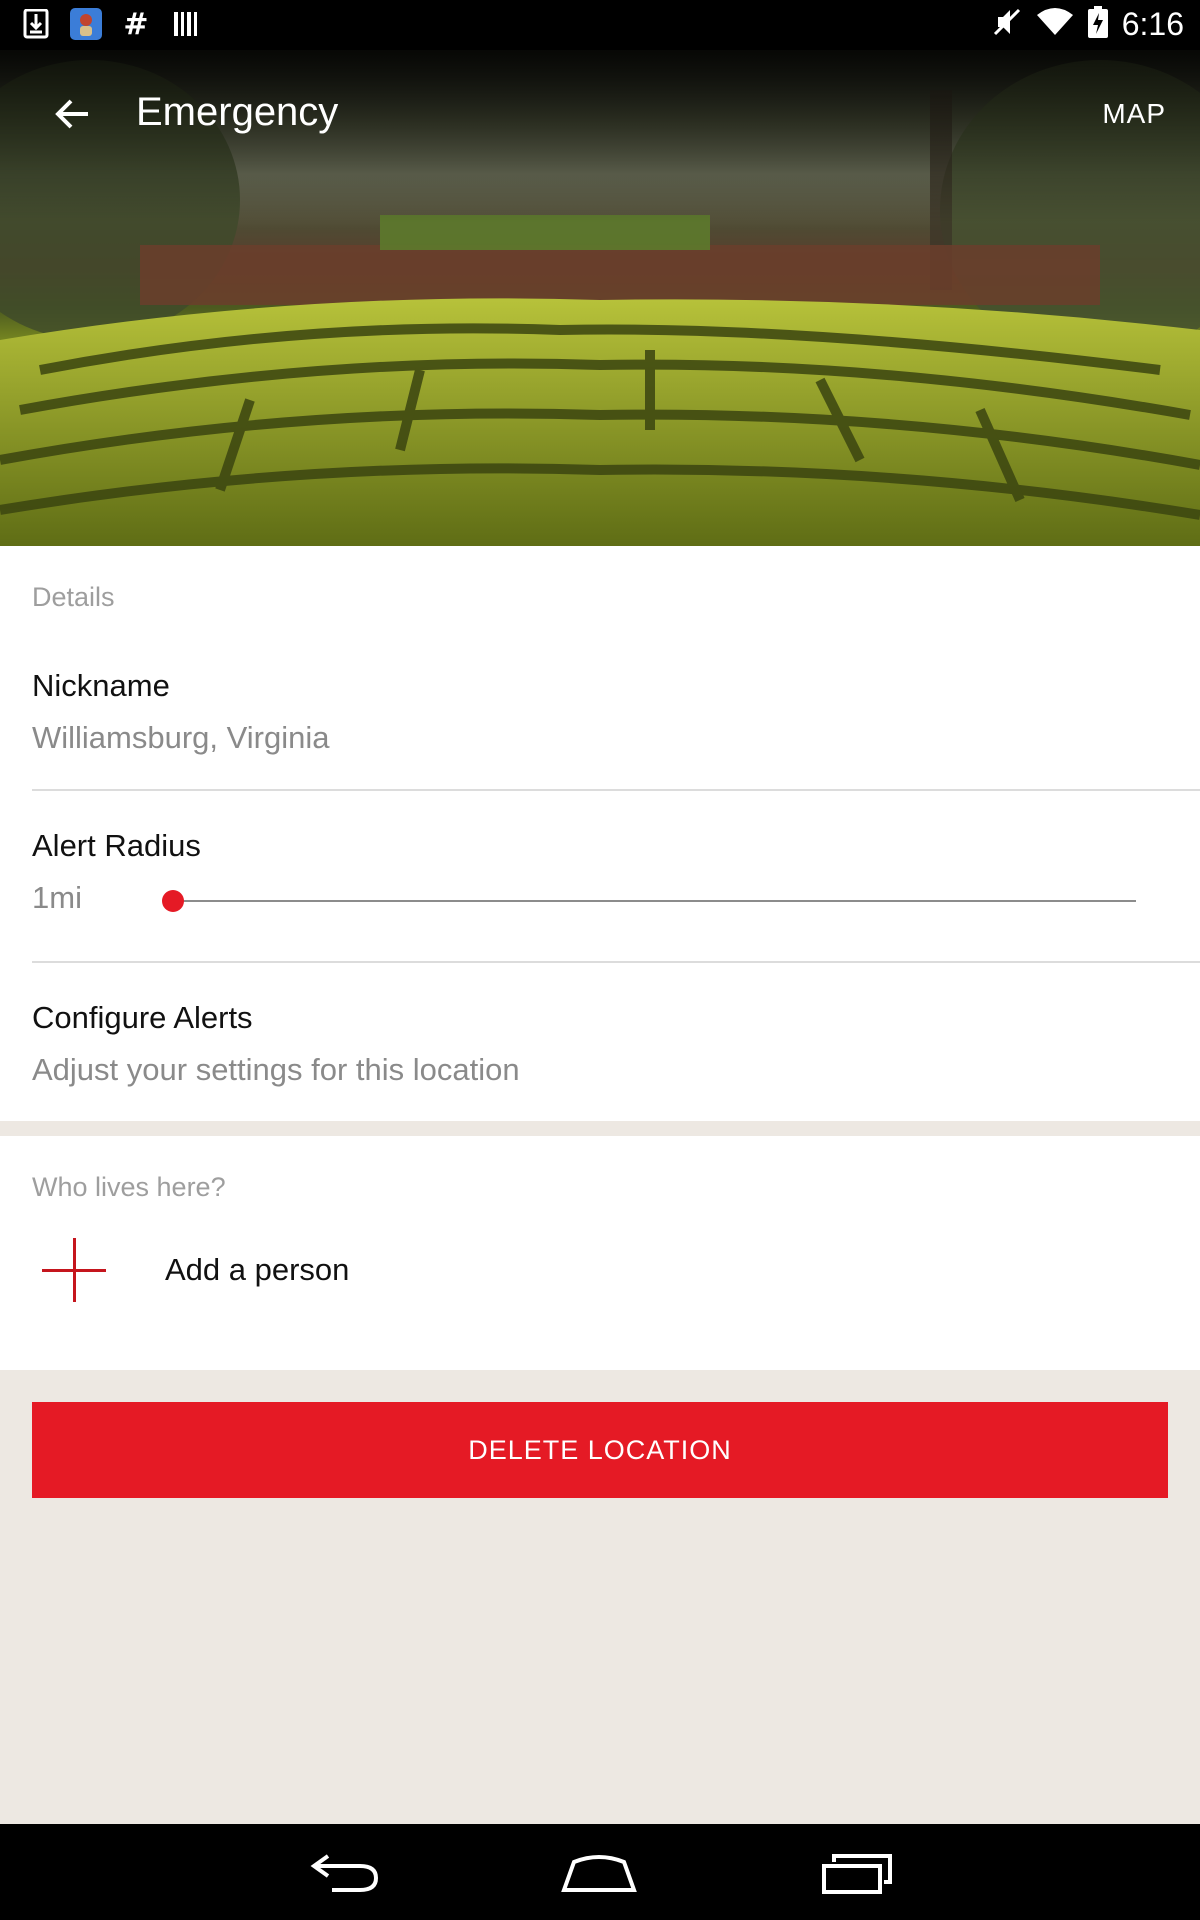 The height and width of the screenshot is (1920, 1200). What do you see at coordinates (142, 1017) in the screenshot?
I see `configure-alerts-label: Configure Alerts` at bounding box center [142, 1017].